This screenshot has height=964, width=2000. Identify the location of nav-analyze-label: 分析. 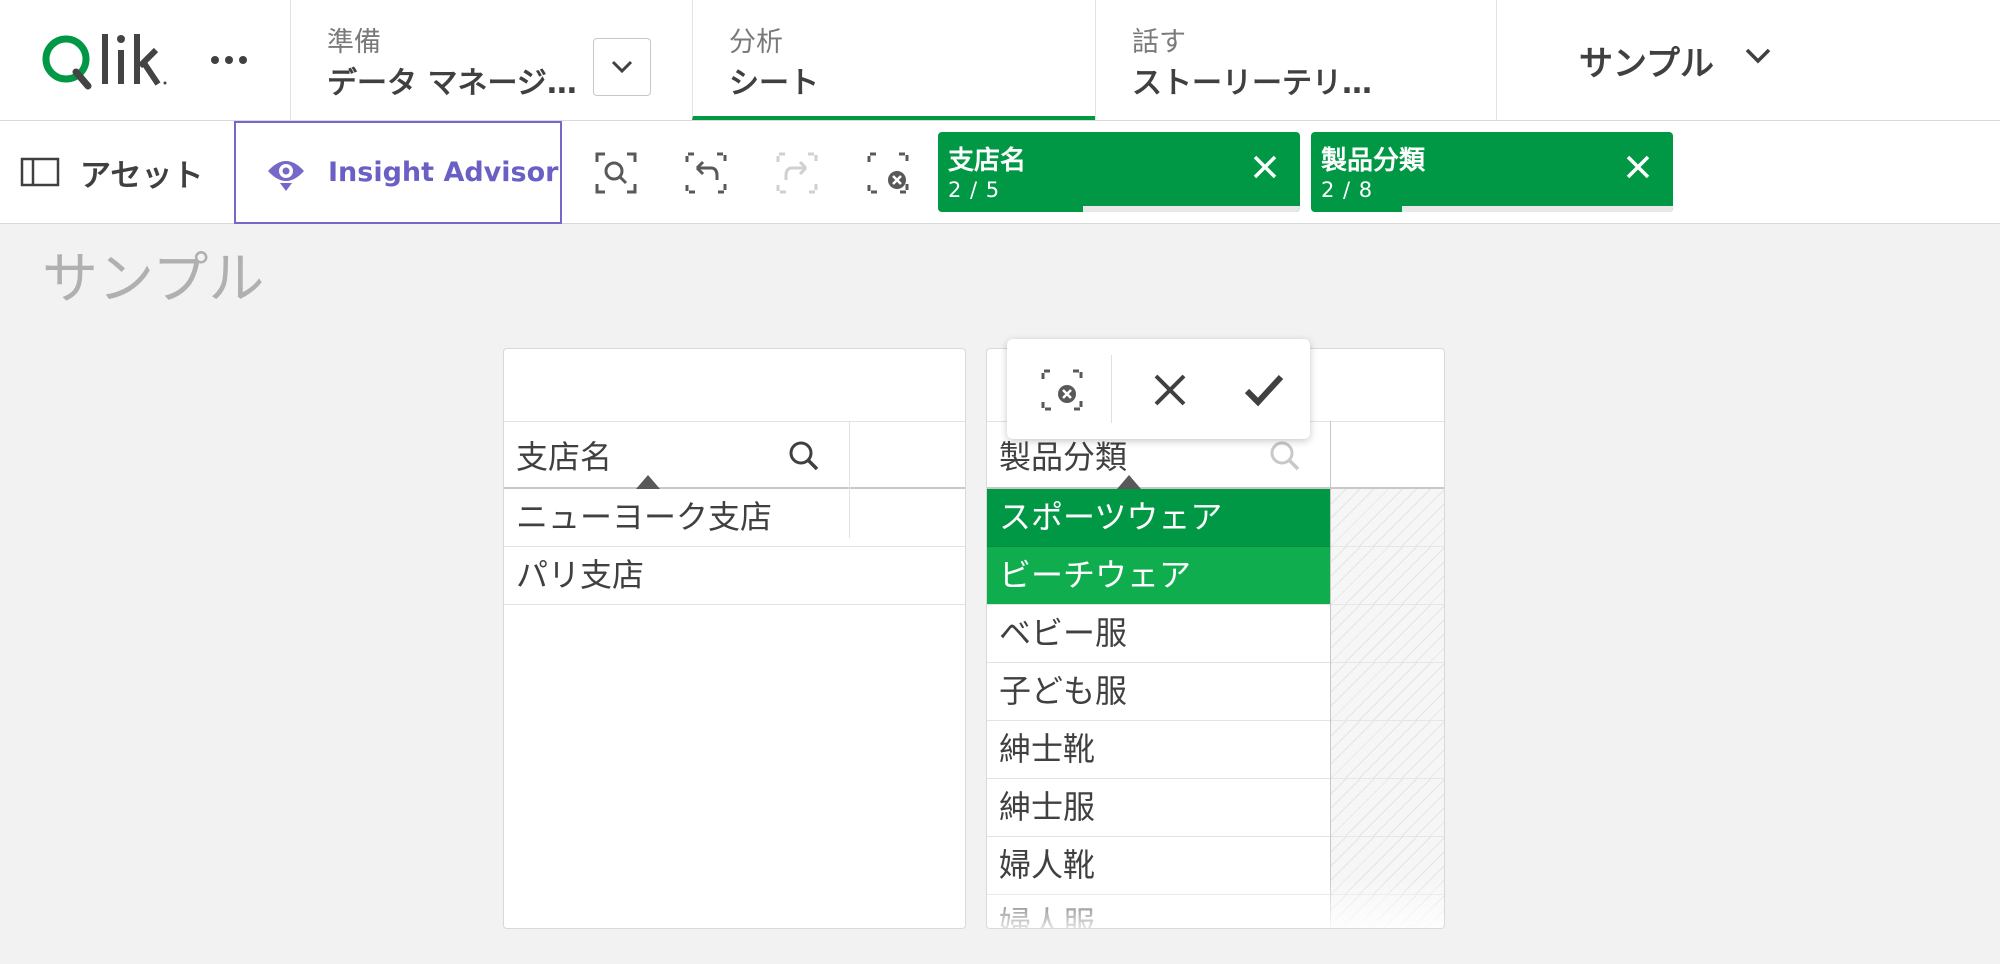
(756, 42).